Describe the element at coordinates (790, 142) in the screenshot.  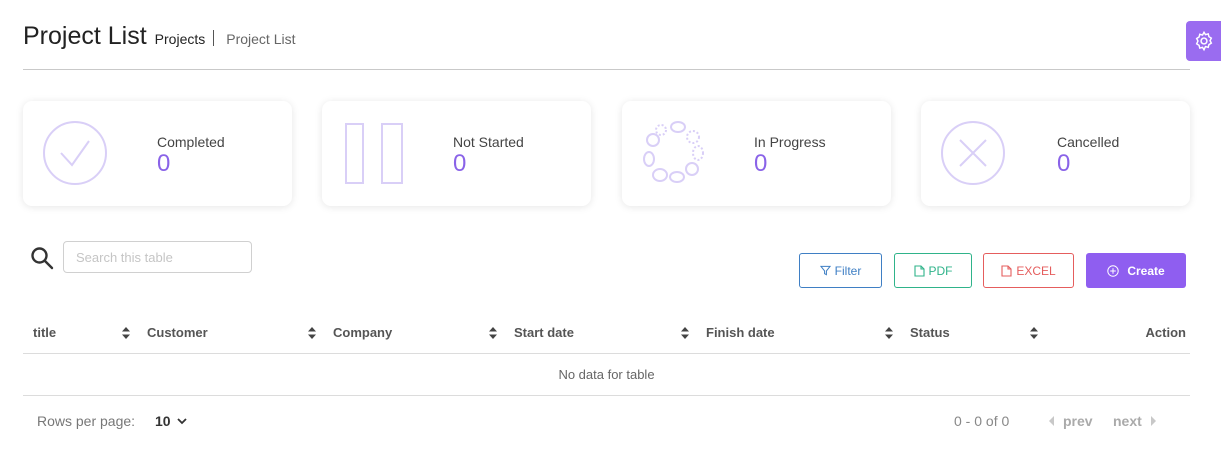
I see `card-label: In Progress` at that location.